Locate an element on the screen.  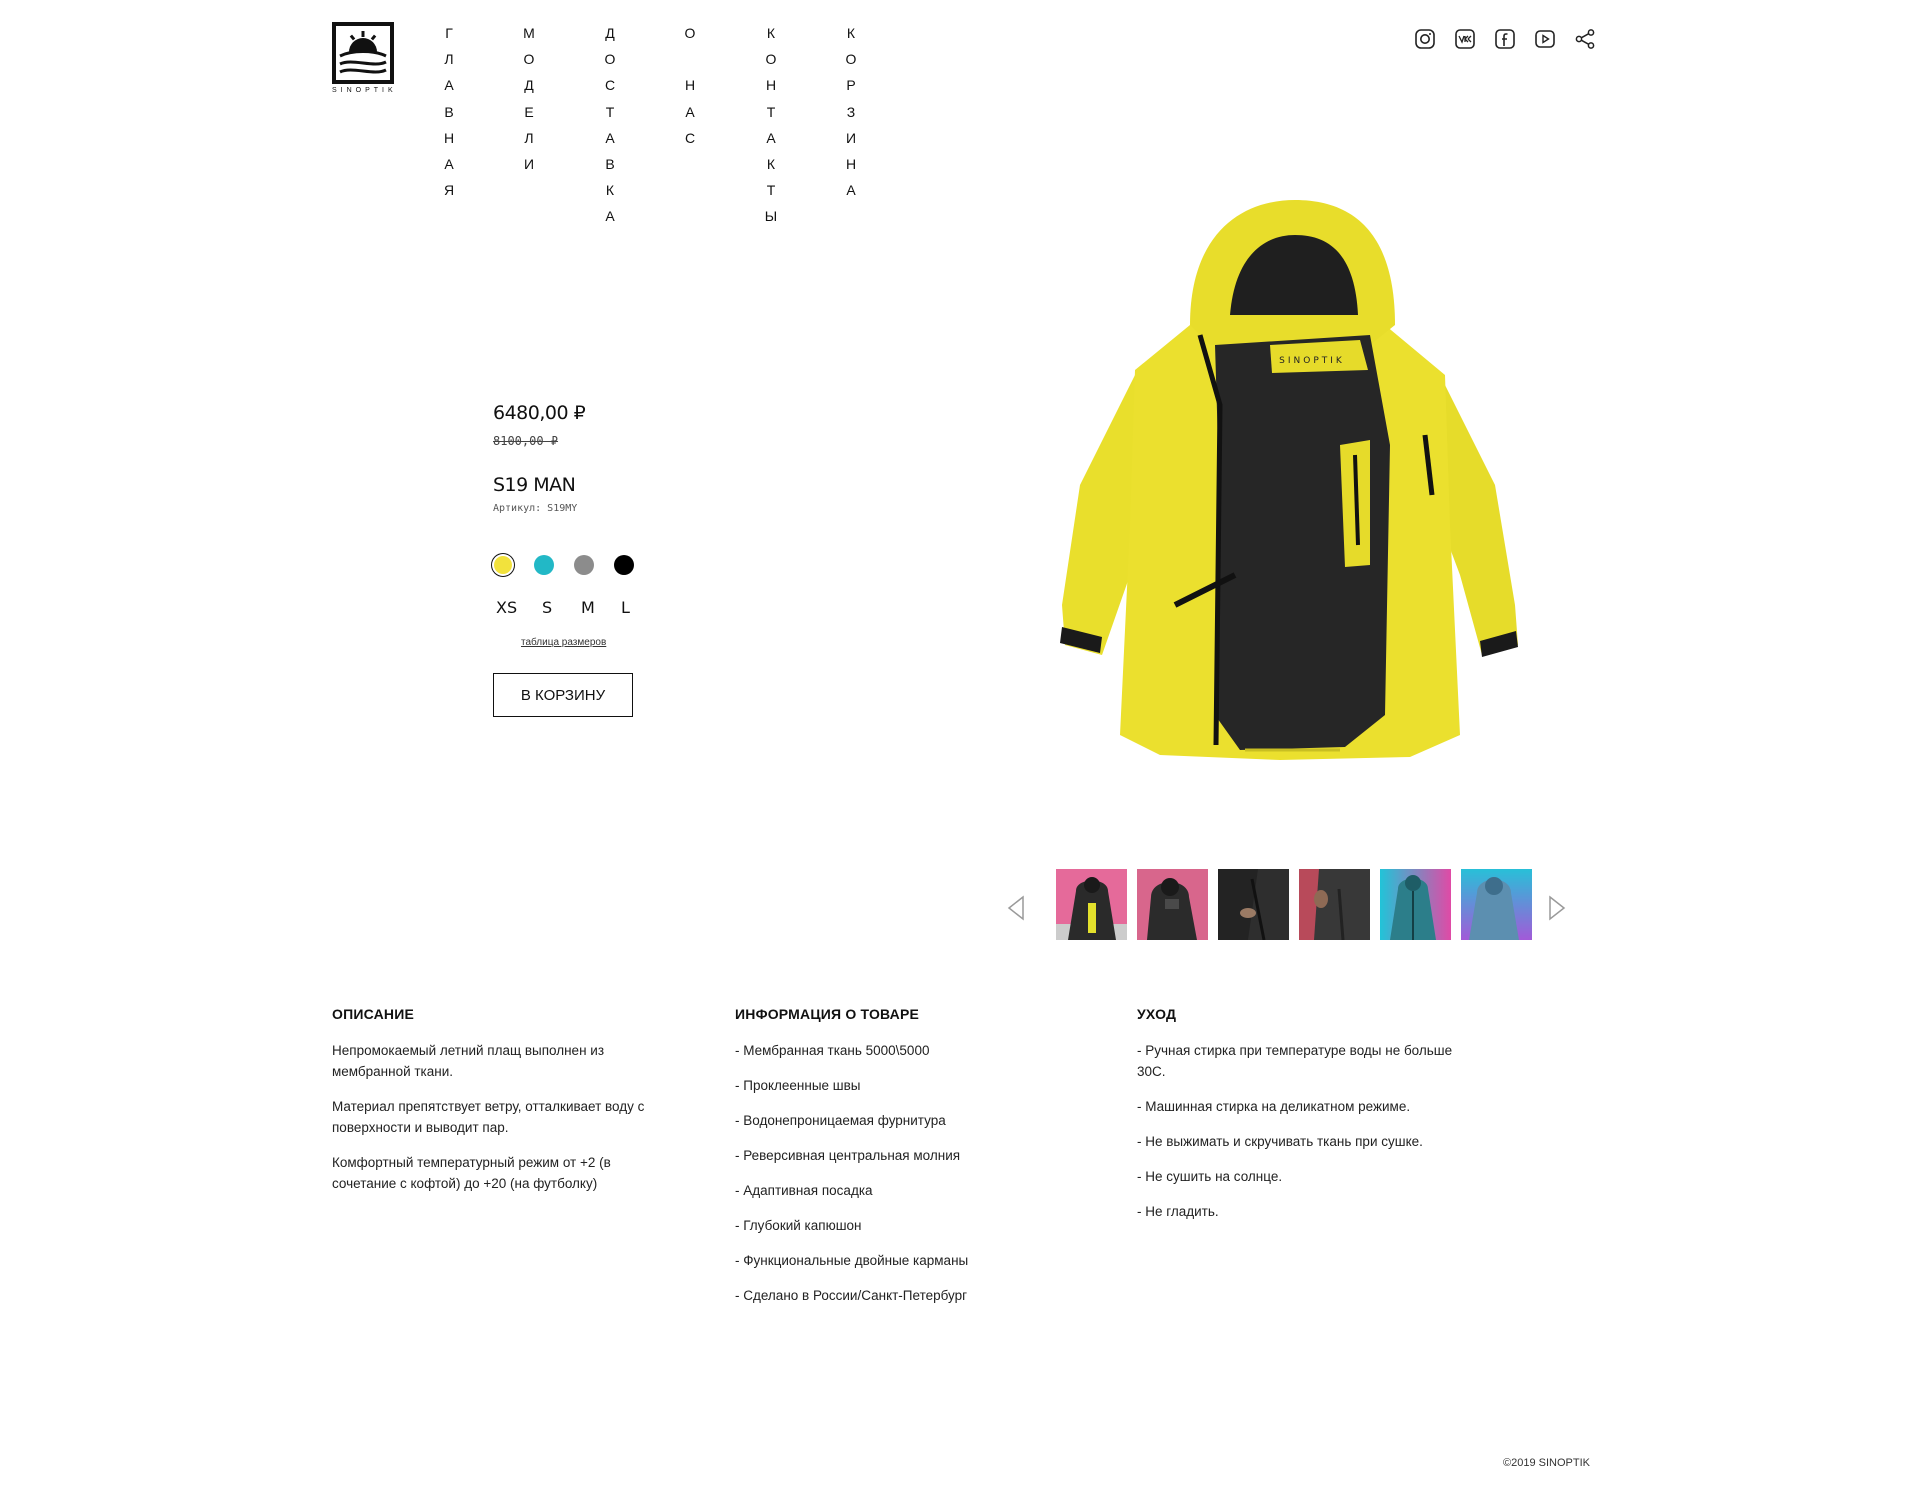
nav-letter: Р is located at coordinates (851, 85).